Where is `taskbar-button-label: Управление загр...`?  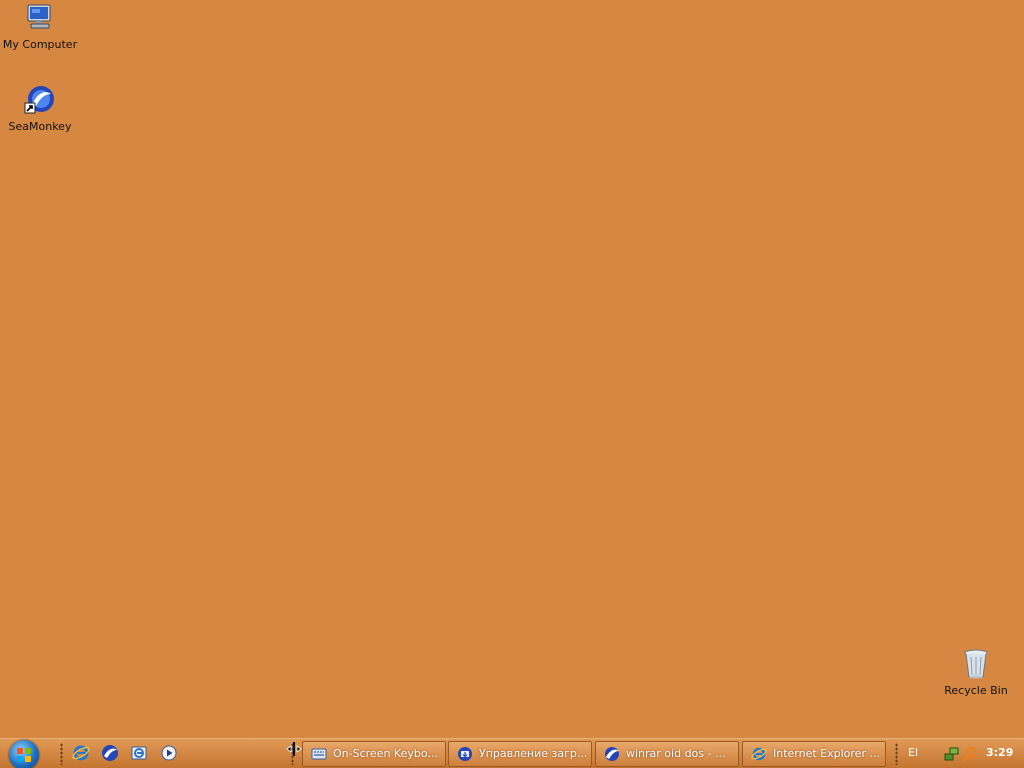 taskbar-button-label: Управление загр... is located at coordinates (533, 753).